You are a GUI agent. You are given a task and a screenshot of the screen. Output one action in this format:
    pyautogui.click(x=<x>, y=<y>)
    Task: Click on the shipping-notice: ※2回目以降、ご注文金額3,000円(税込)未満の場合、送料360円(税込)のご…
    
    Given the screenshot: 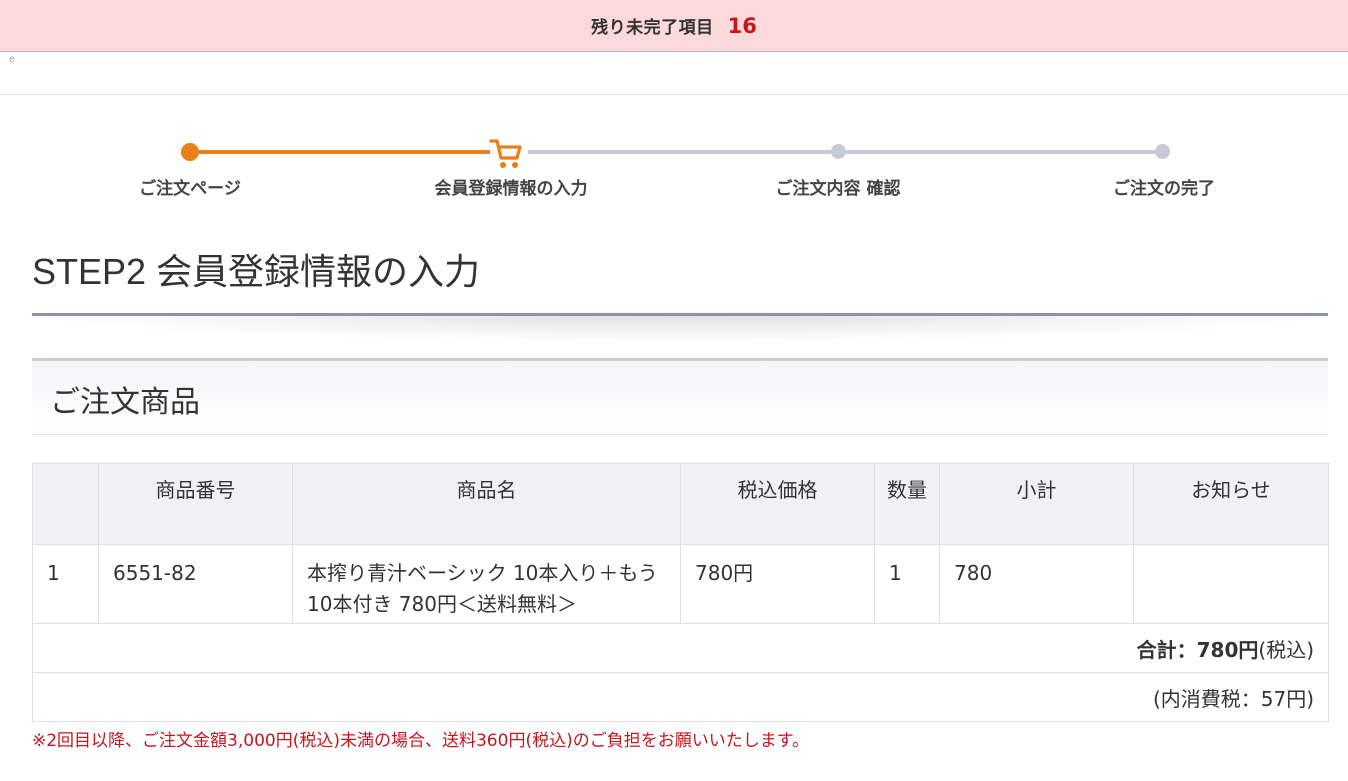 What is the action you would take?
    pyautogui.click(x=421, y=741)
    